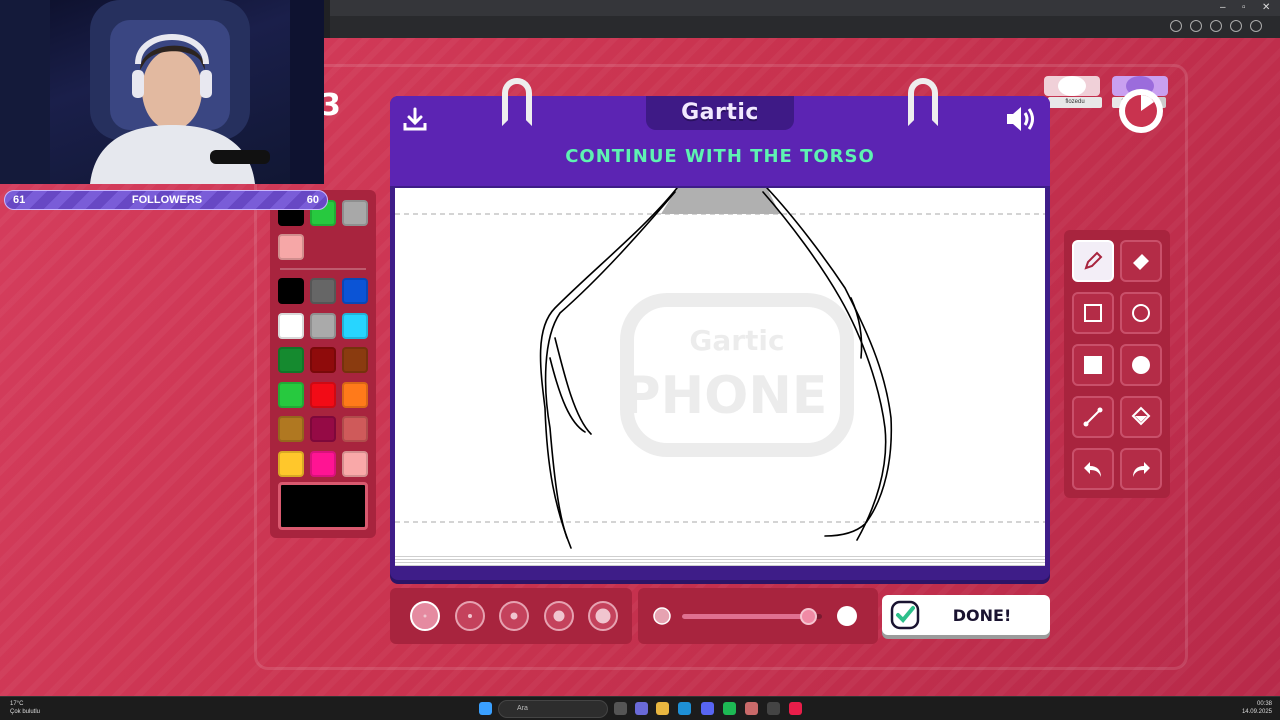  I want to click on undo-tool, so click(1093, 469).